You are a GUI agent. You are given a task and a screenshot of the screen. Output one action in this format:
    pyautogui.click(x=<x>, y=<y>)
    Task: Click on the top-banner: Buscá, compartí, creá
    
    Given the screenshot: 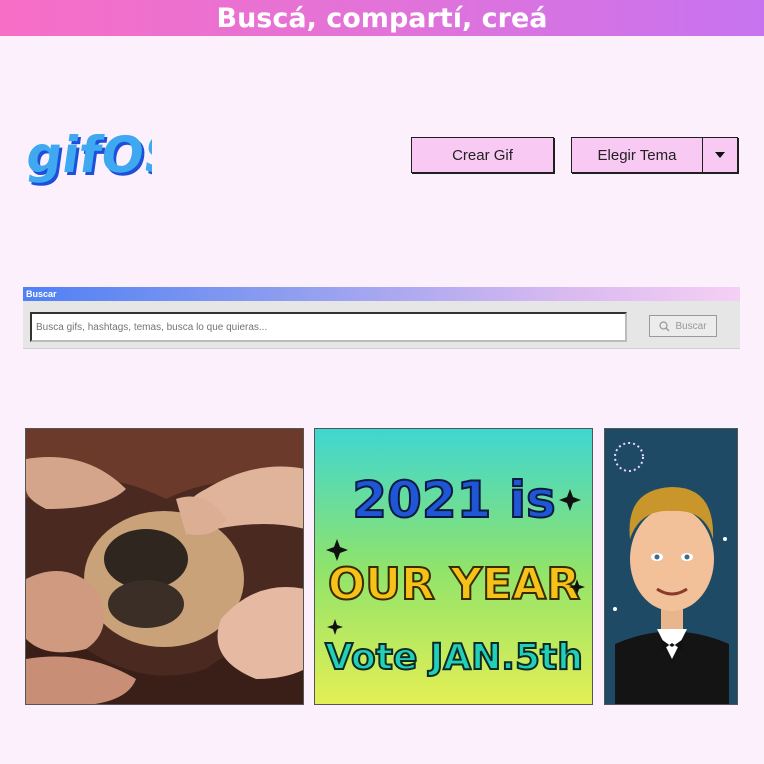 What is the action you would take?
    pyautogui.click(x=382, y=18)
    